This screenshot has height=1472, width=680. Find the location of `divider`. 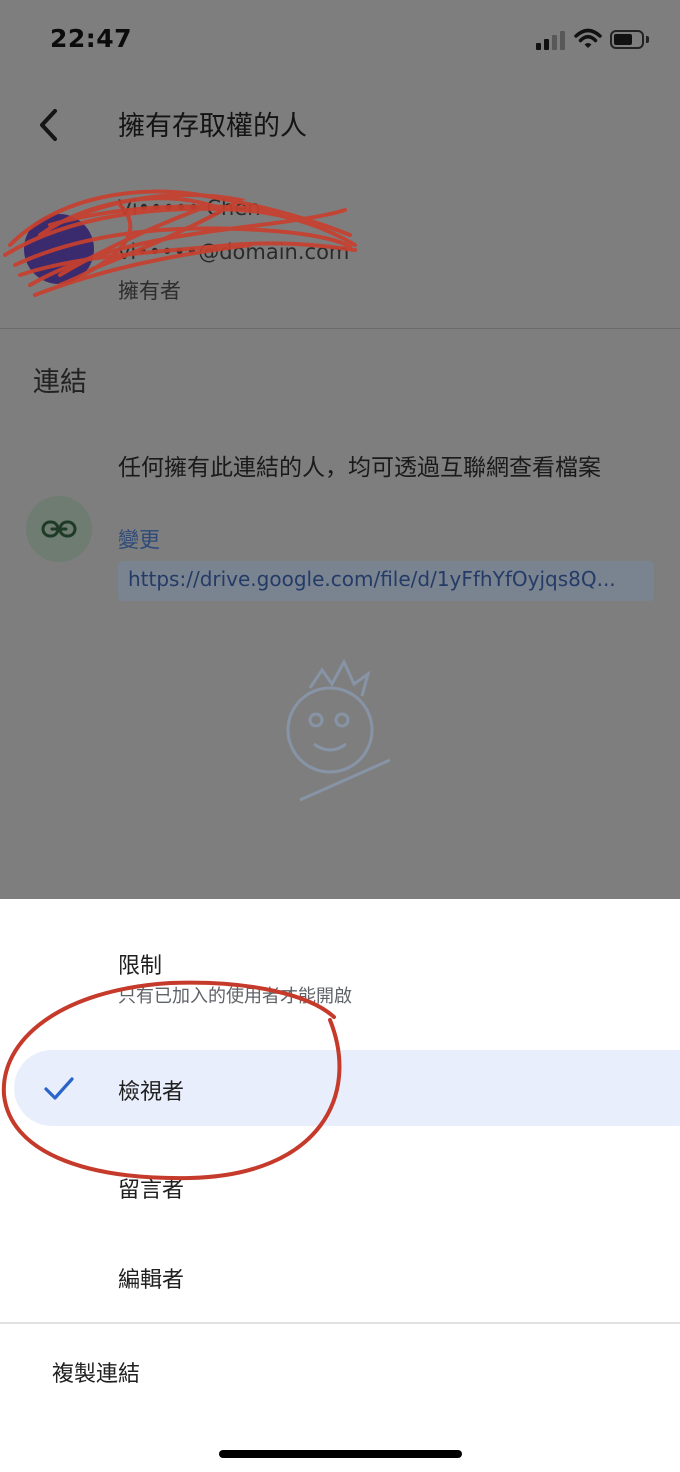

divider is located at coordinates (340, 328).